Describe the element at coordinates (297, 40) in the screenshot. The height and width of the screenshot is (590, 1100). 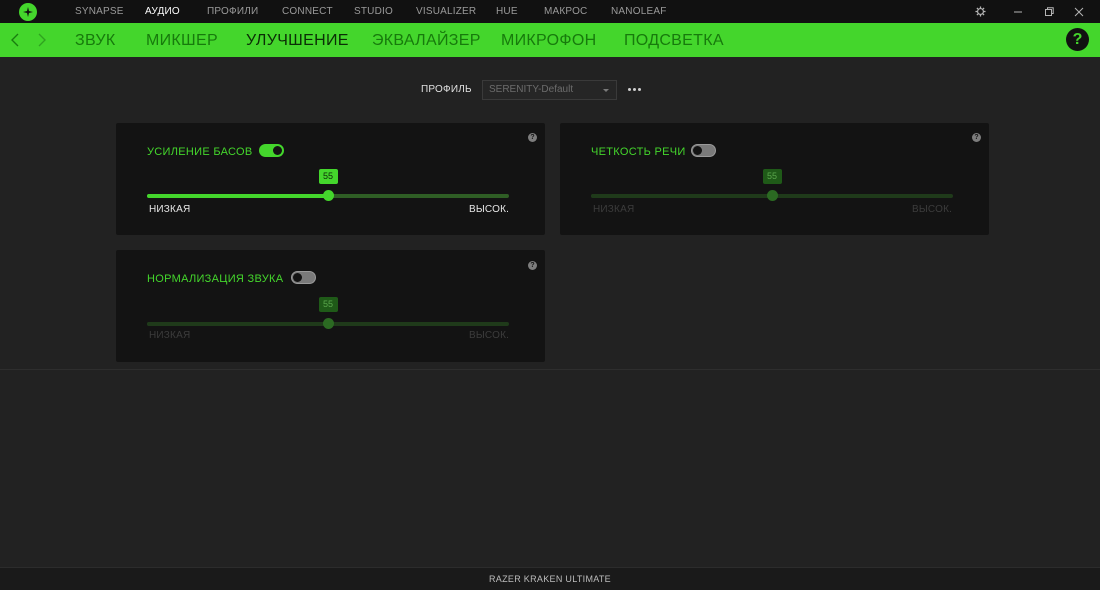
I see `tab-enhancement: УЛУЧШЕНИЕ` at that location.